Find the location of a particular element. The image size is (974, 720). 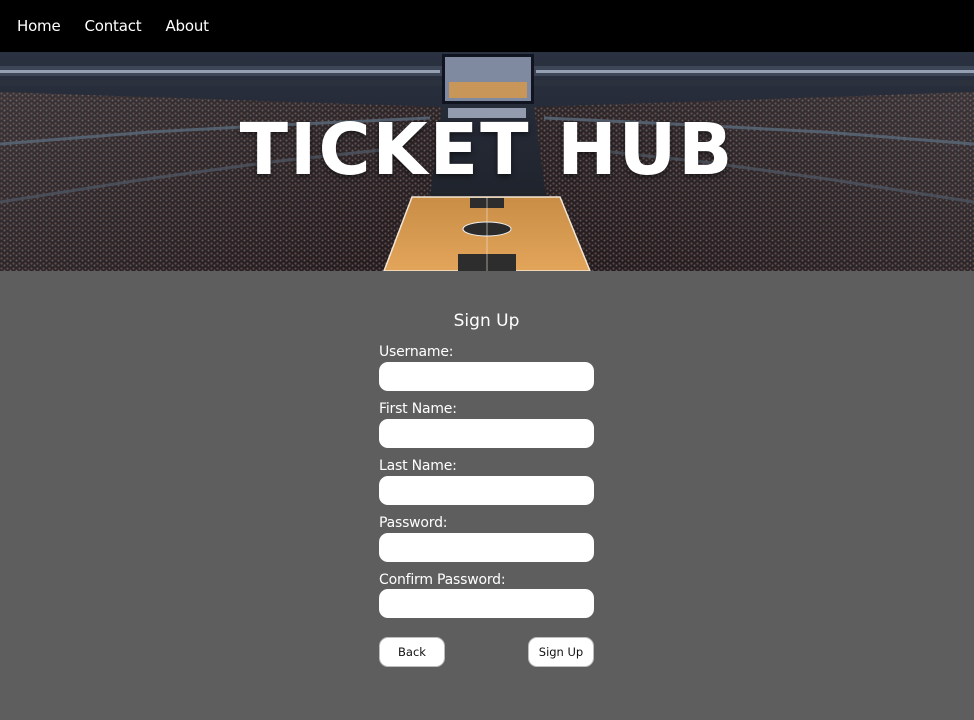

confirm-password-input is located at coordinates (486, 603).